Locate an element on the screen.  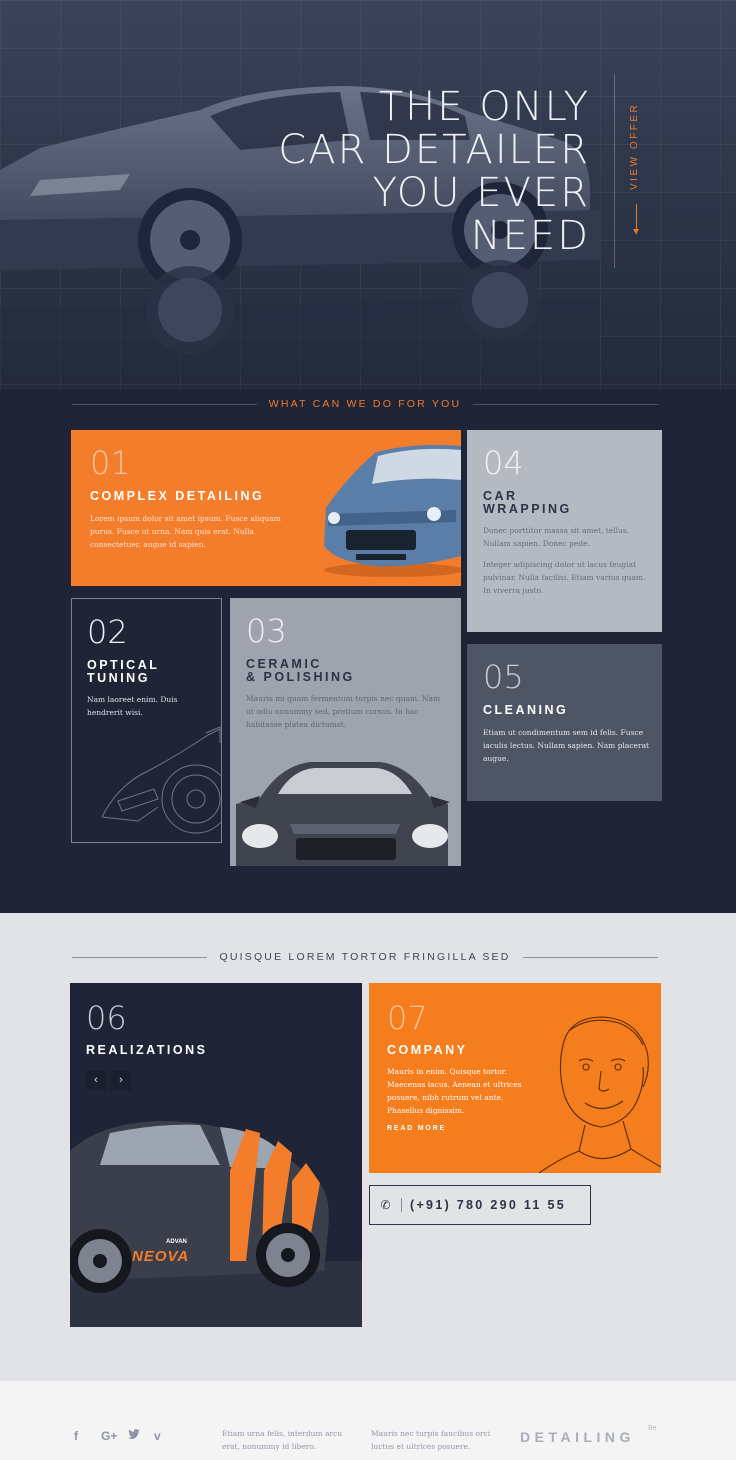
facebook-icon: f is located at coordinates (76, 1436).